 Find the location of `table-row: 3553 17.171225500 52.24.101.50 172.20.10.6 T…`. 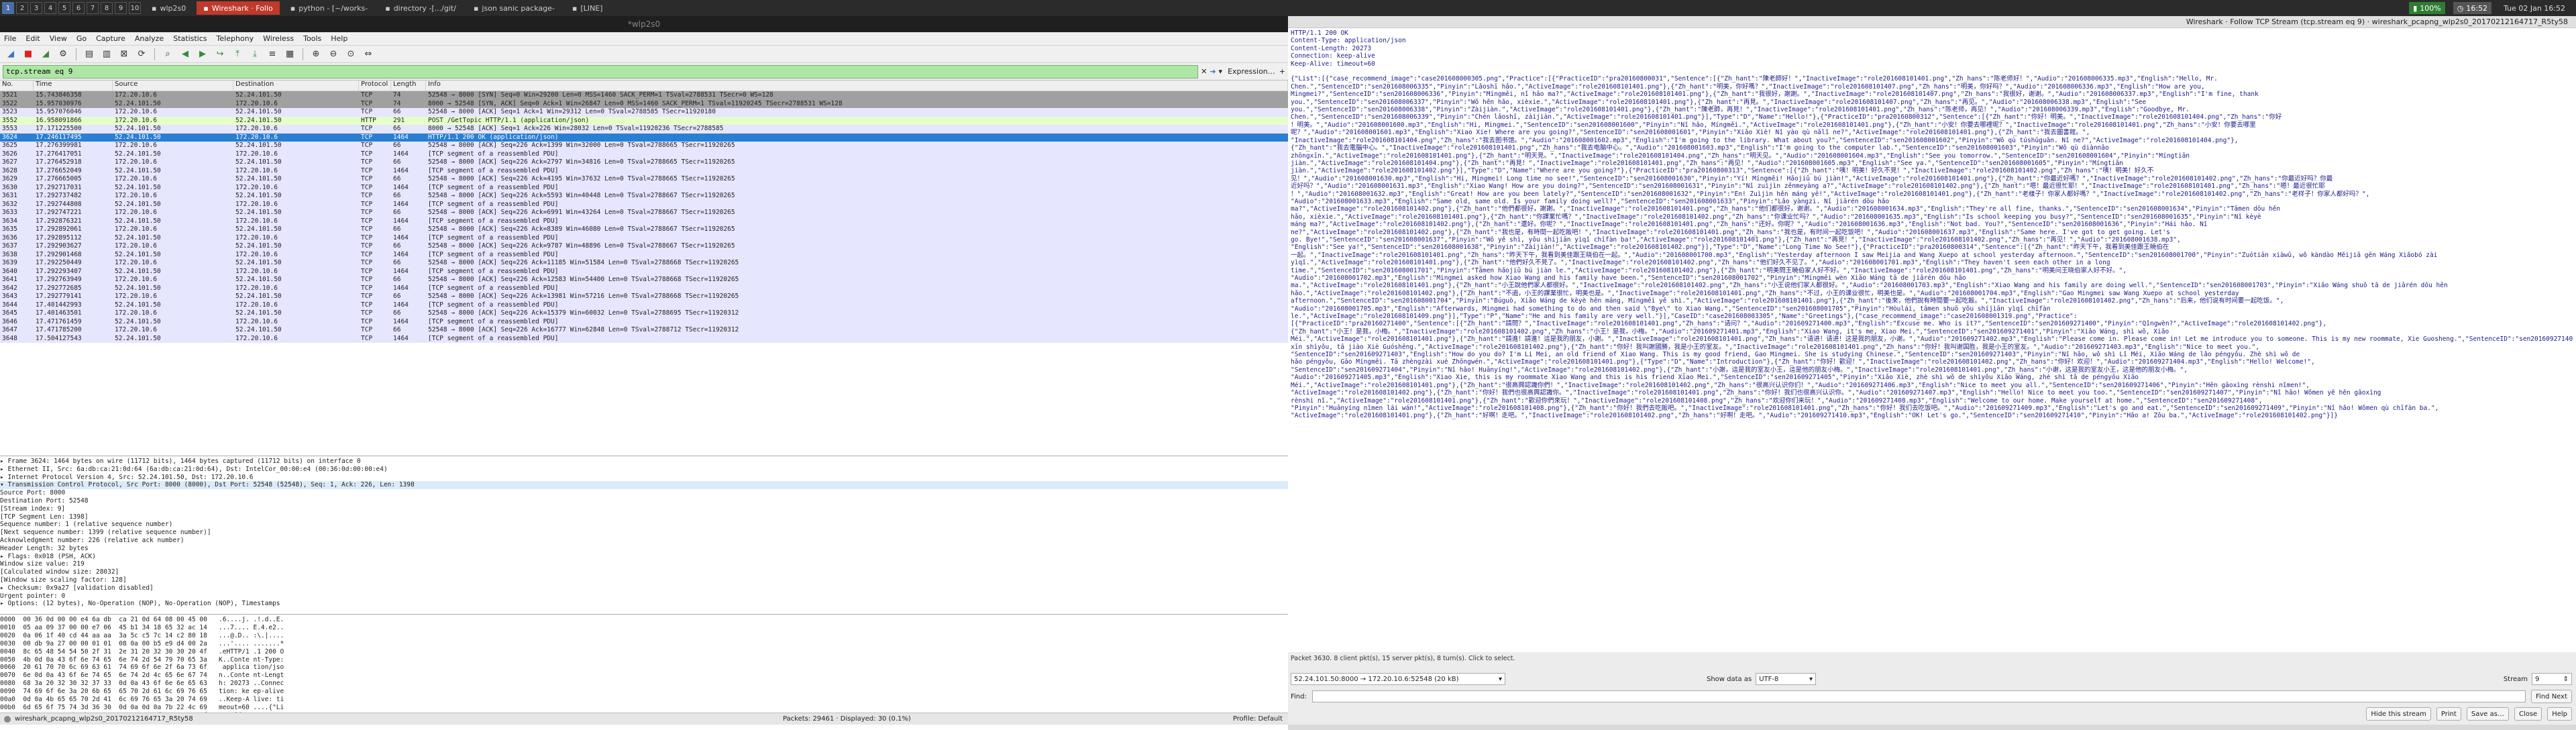

table-row: 3553 17.171225500 52.24.101.50 172.20.10.6 T… is located at coordinates (644, 129).